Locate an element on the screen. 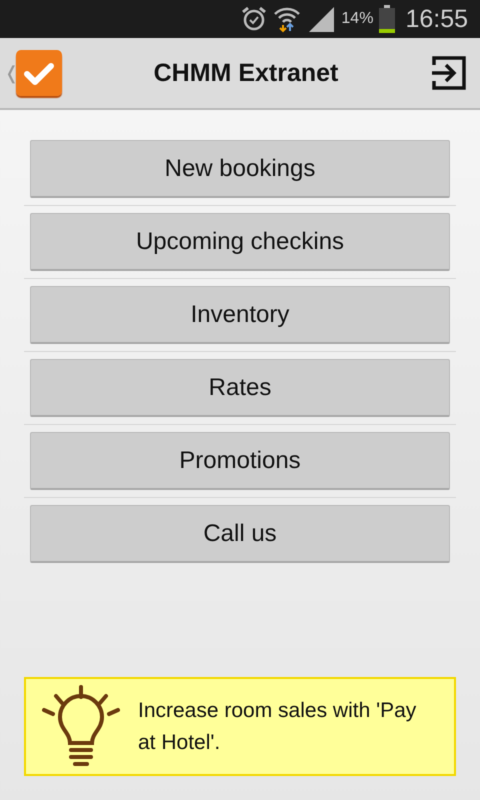 This screenshot has width=480, height=800. app-logo-icon is located at coordinates (39, 73).